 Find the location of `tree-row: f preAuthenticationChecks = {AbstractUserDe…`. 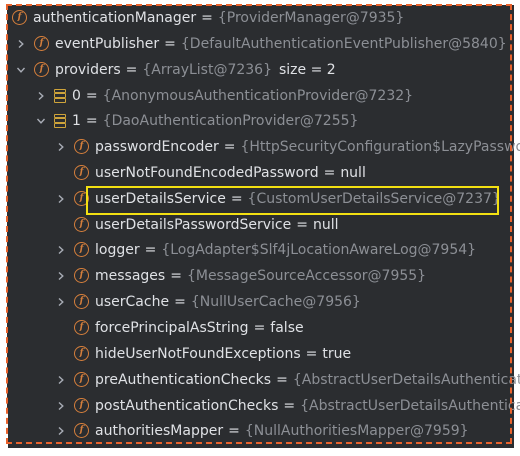

tree-row: f preAuthenticationChecks = {AbstractUserDe… is located at coordinates (260, 379).